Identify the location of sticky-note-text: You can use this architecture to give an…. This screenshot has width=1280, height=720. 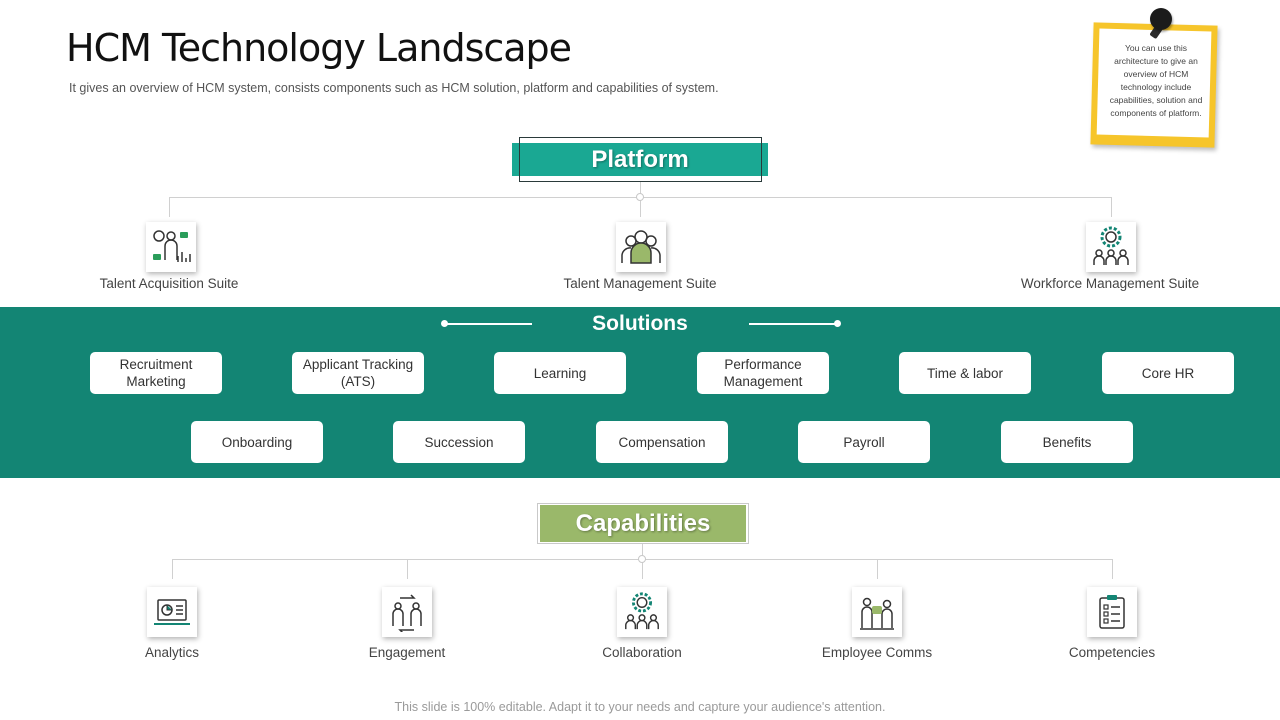
(1156, 80).